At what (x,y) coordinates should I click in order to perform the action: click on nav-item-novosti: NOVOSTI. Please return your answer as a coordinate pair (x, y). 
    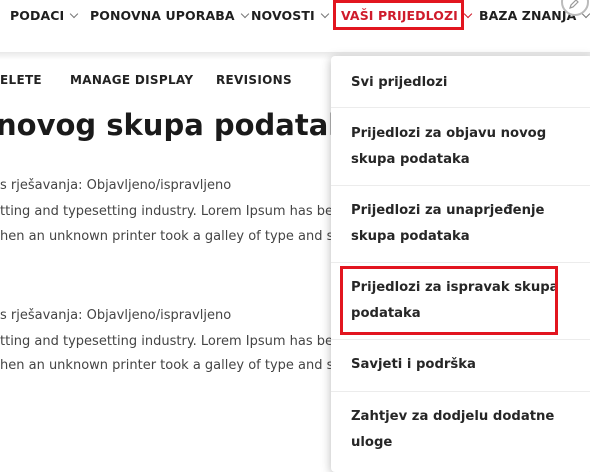
    Looking at the image, I should click on (290, 15).